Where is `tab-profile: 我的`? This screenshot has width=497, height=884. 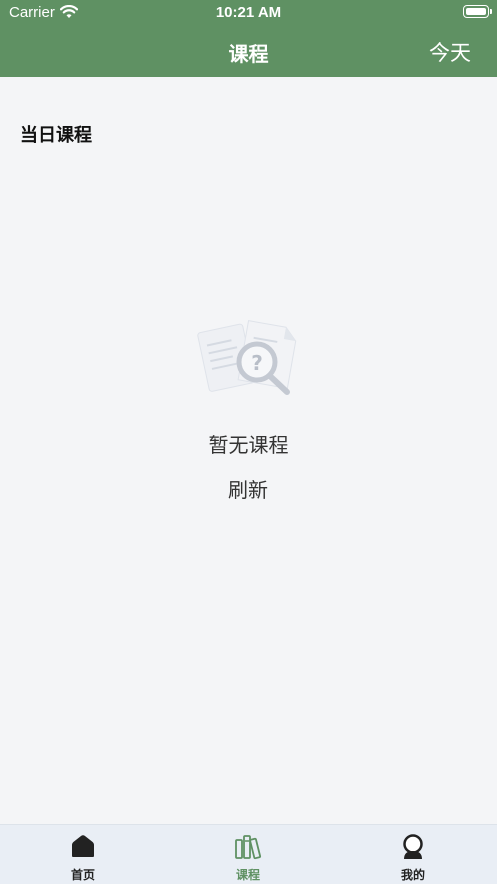 tab-profile: 我的 is located at coordinates (413, 854).